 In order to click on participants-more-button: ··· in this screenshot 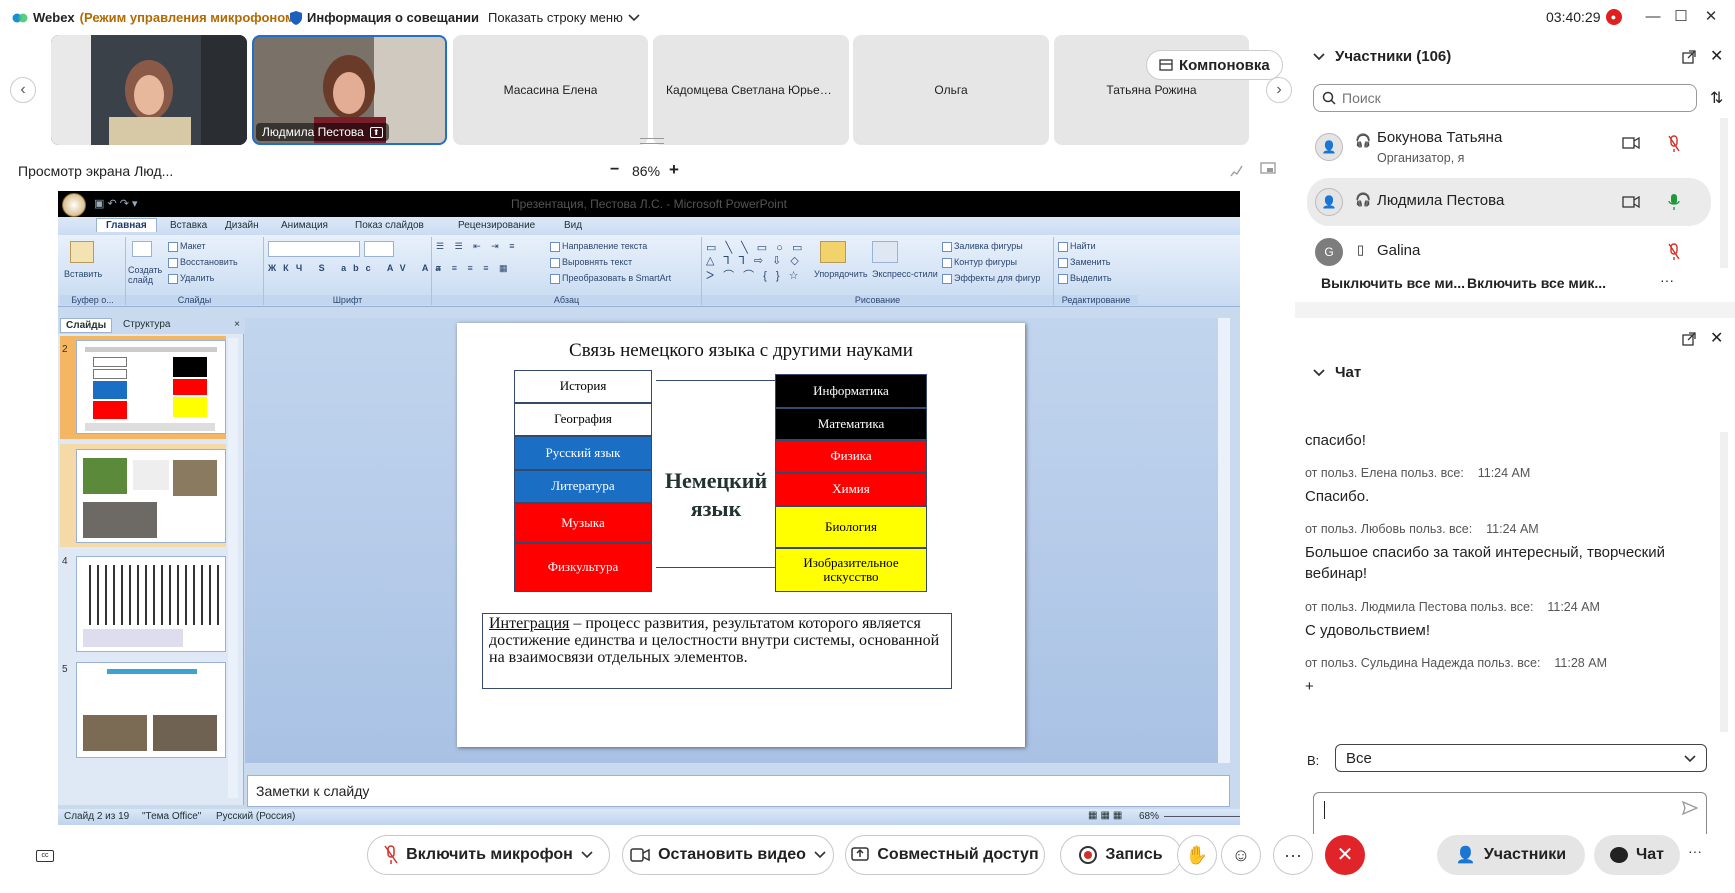, I will do `click(1667, 280)`.